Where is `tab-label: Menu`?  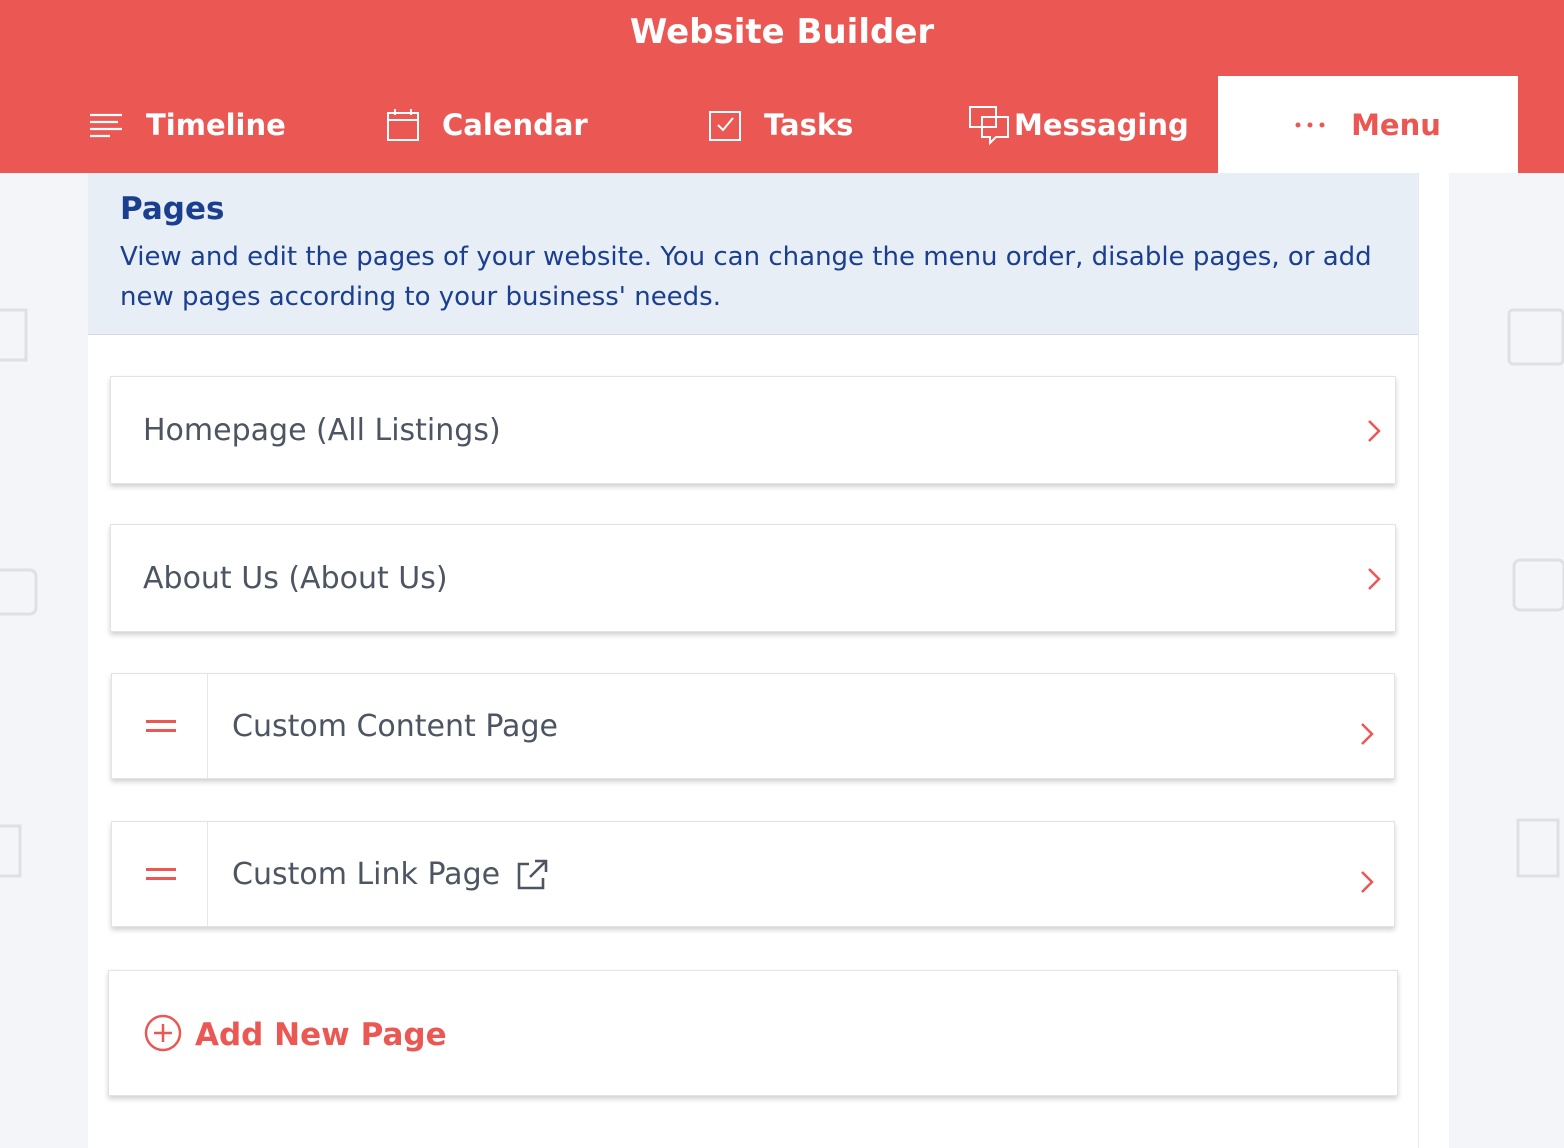 tab-label: Menu is located at coordinates (1396, 124).